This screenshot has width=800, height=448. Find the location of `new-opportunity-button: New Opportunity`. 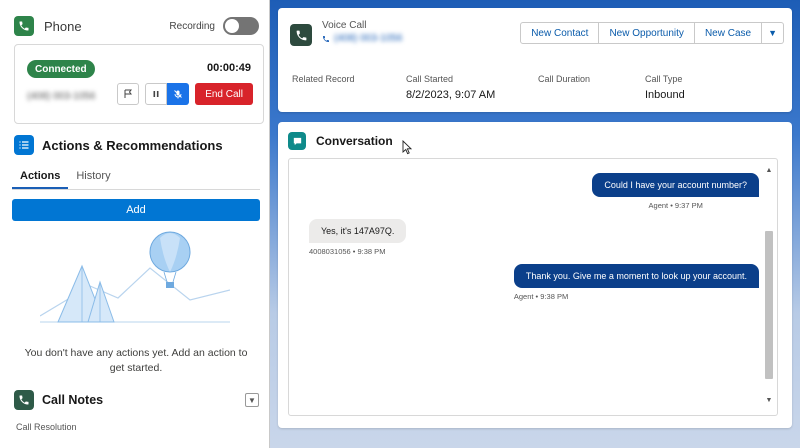

new-opportunity-button: New Opportunity is located at coordinates (647, 33).